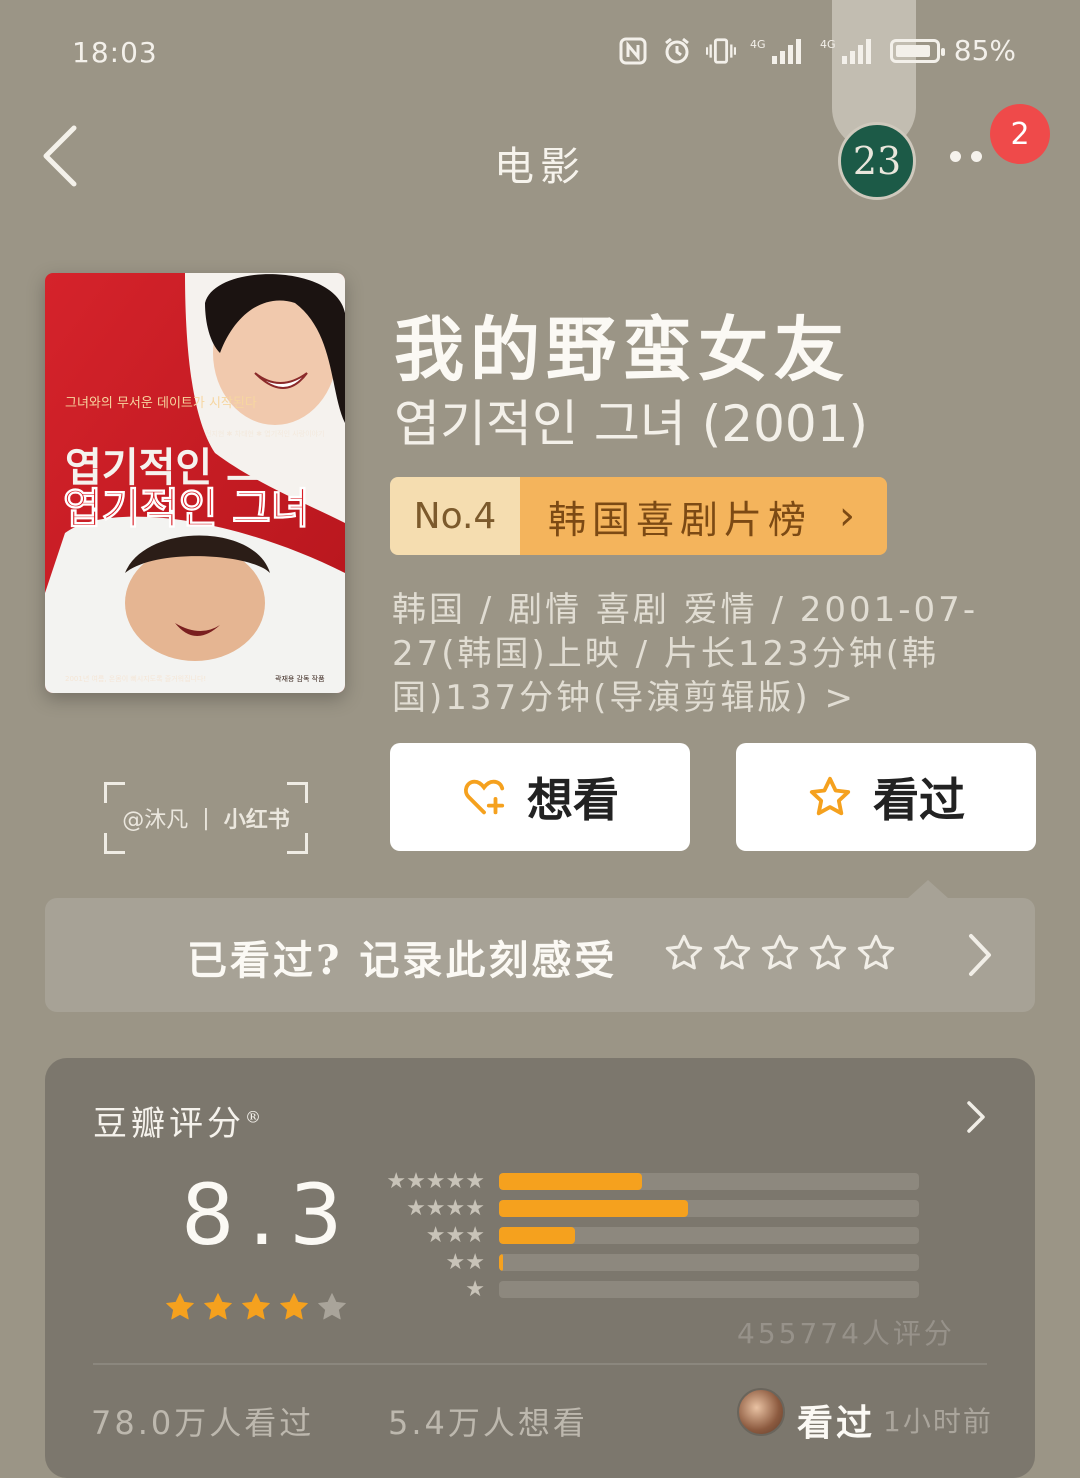 This screenshot has height=1478, width=1080. What do you see at coordinates (919, 800) in the screenshot?
I see `seen-label: 看过` at bounding box center [919, 800].